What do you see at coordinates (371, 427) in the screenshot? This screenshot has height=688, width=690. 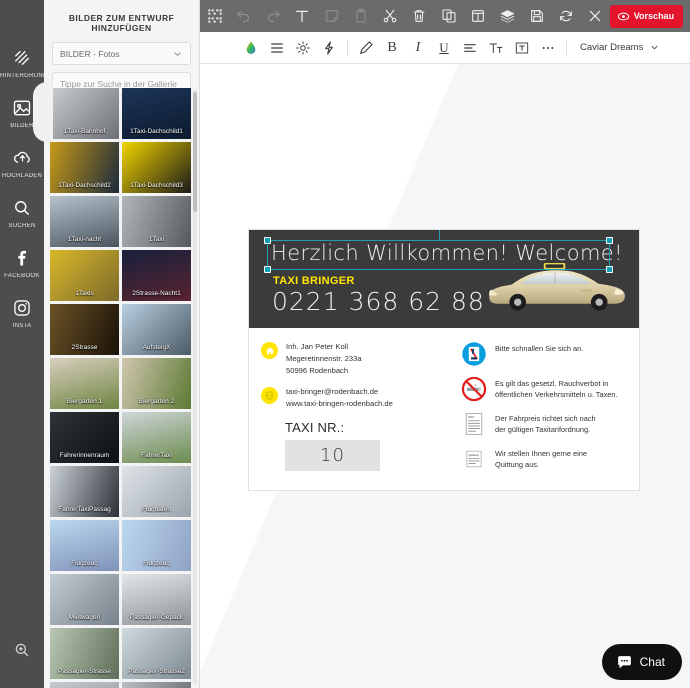 I see `taxi-number-label: TAXI NR.:` at bounding box center [371, 427].